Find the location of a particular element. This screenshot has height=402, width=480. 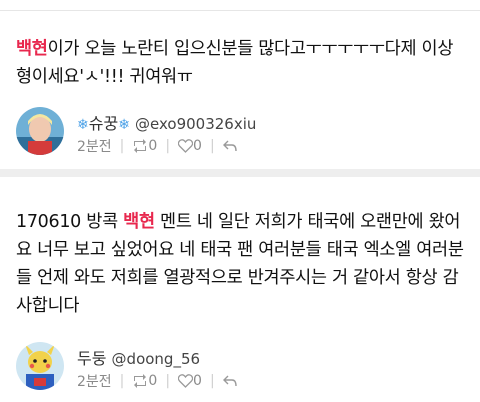

user-handle: @doong_56 is located at coordinates (156, 359).